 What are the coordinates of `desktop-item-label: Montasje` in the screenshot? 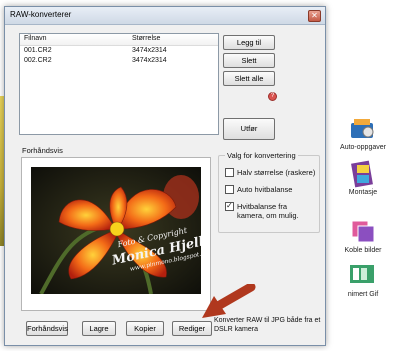 It's located at (363, 192).